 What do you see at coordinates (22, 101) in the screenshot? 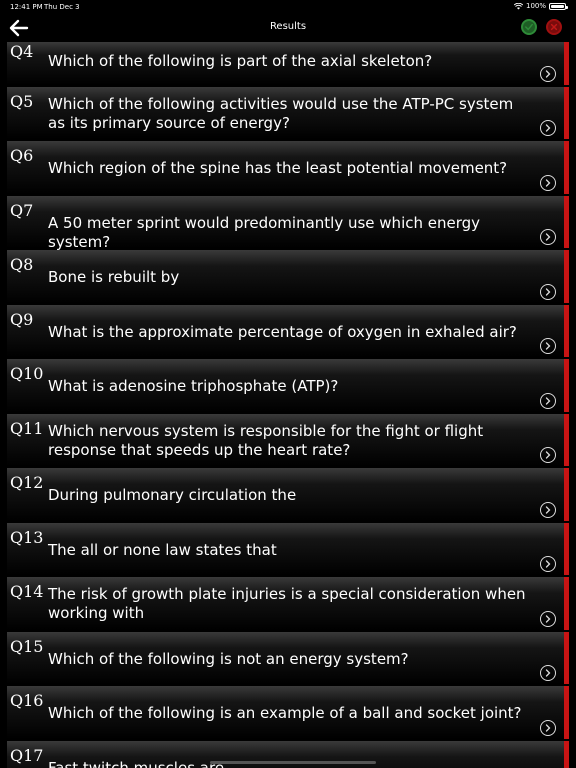
I see `question-number: Q5` at bounding box center [22, 101].